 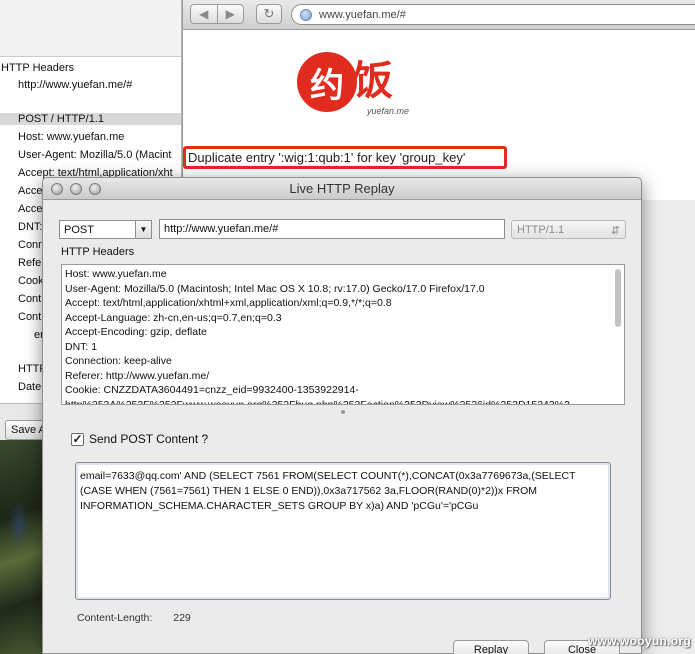 I want to click on left-top-strip, so click(x=90, y=28).